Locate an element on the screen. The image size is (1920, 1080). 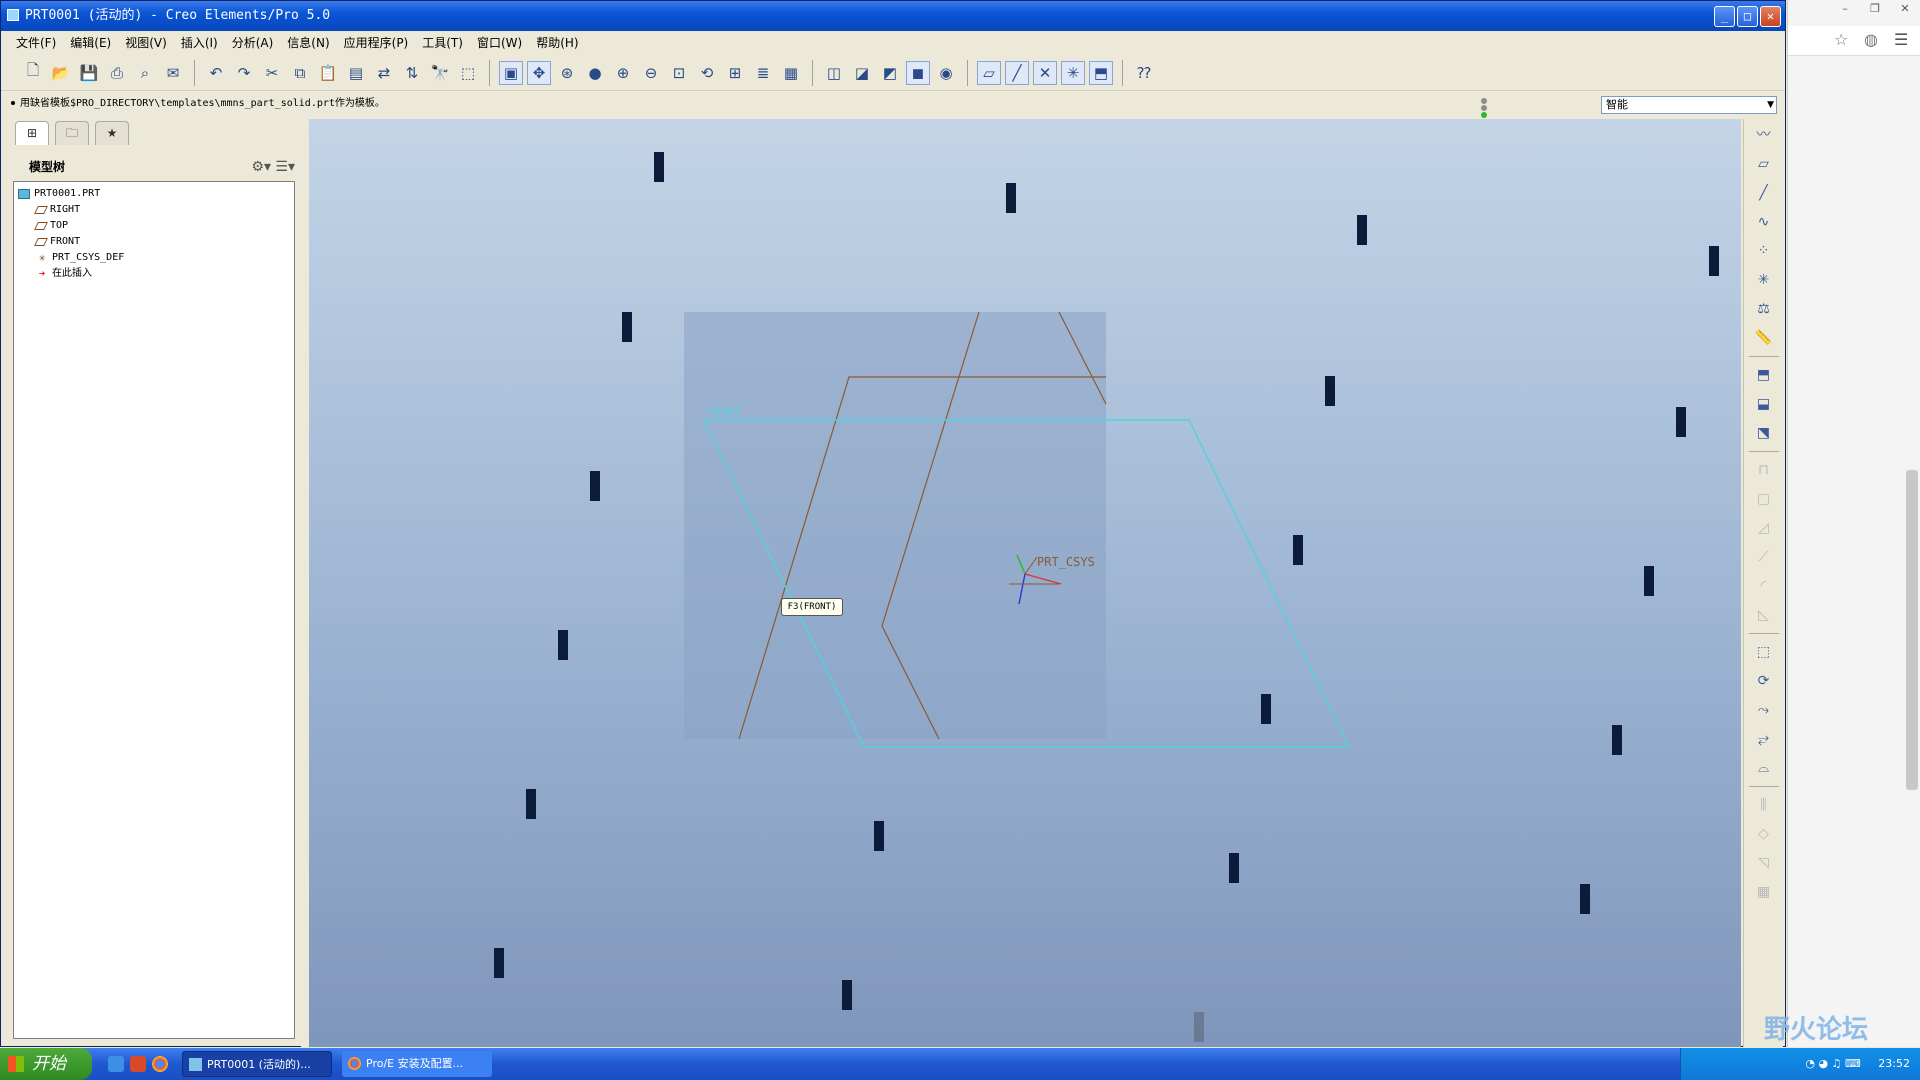
repaint-icon: ▣ is located at coordinates (511, 72).